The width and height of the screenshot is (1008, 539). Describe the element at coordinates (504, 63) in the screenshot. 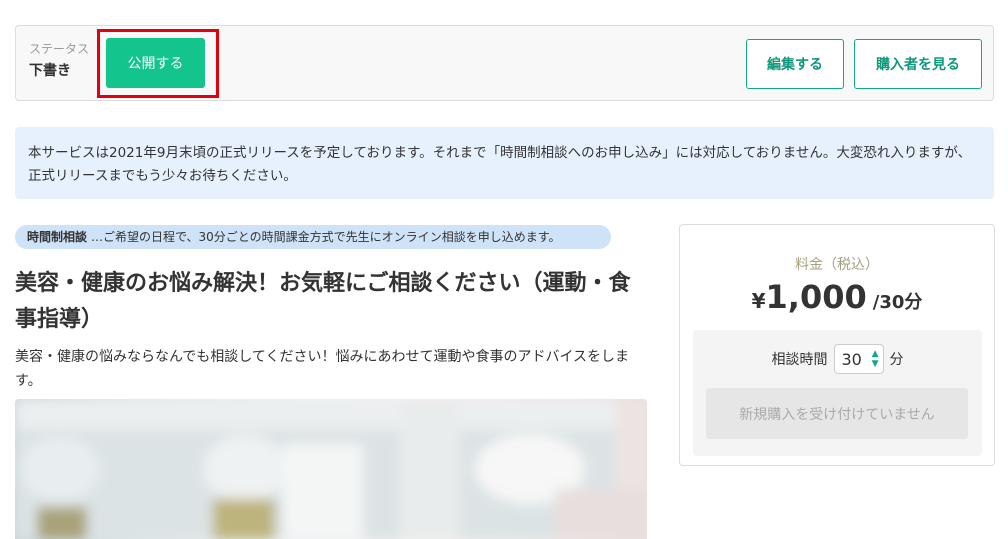

I see `status-bar: ステータス 下書き 公開する 編集する 購入者を見る` at that location.